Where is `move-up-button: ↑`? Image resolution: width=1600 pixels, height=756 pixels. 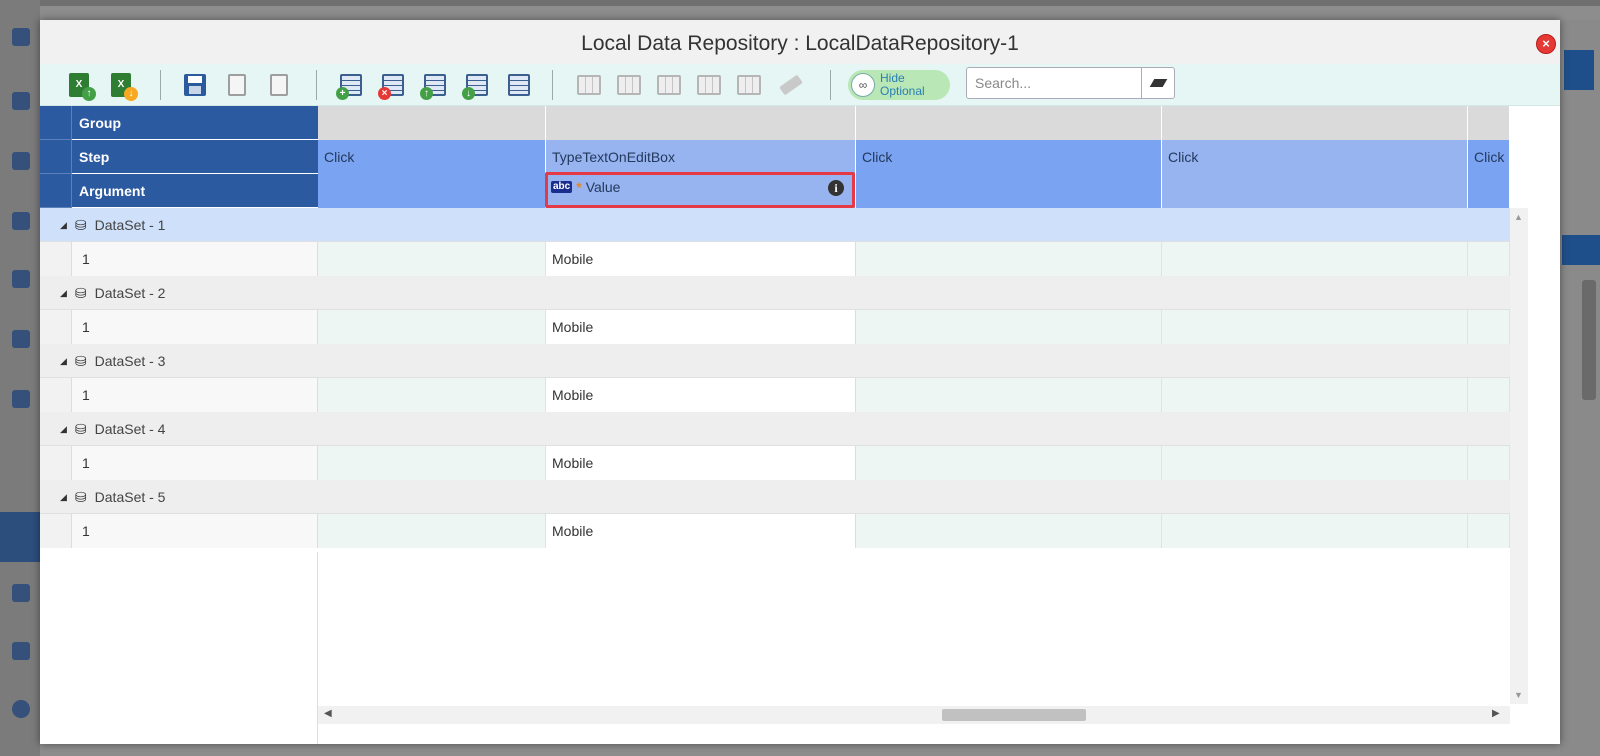
move-up-button: ↑ is located at coordinates (435, 85).